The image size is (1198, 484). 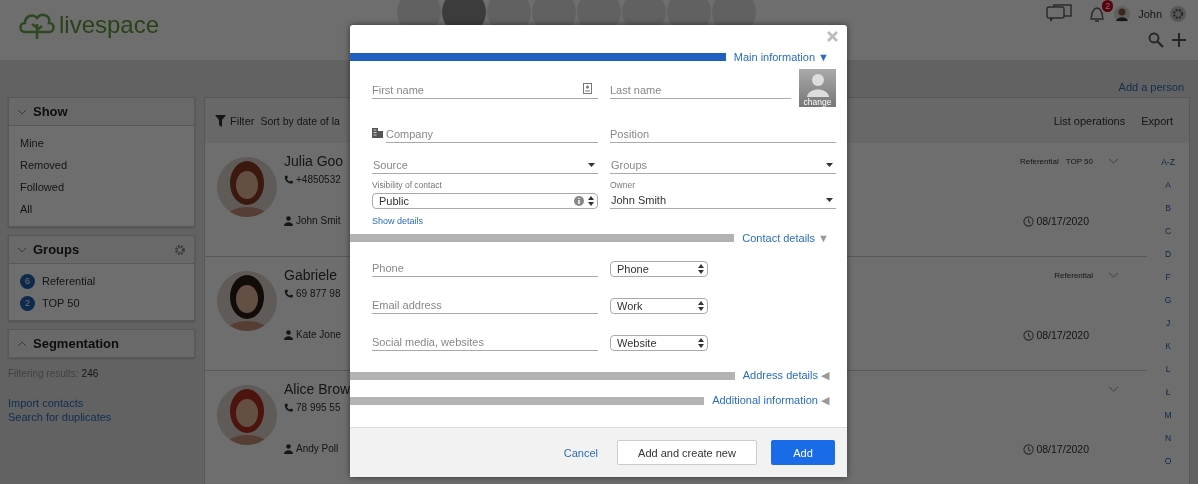 I want to click on info-icon, so click(x=579, y=201).